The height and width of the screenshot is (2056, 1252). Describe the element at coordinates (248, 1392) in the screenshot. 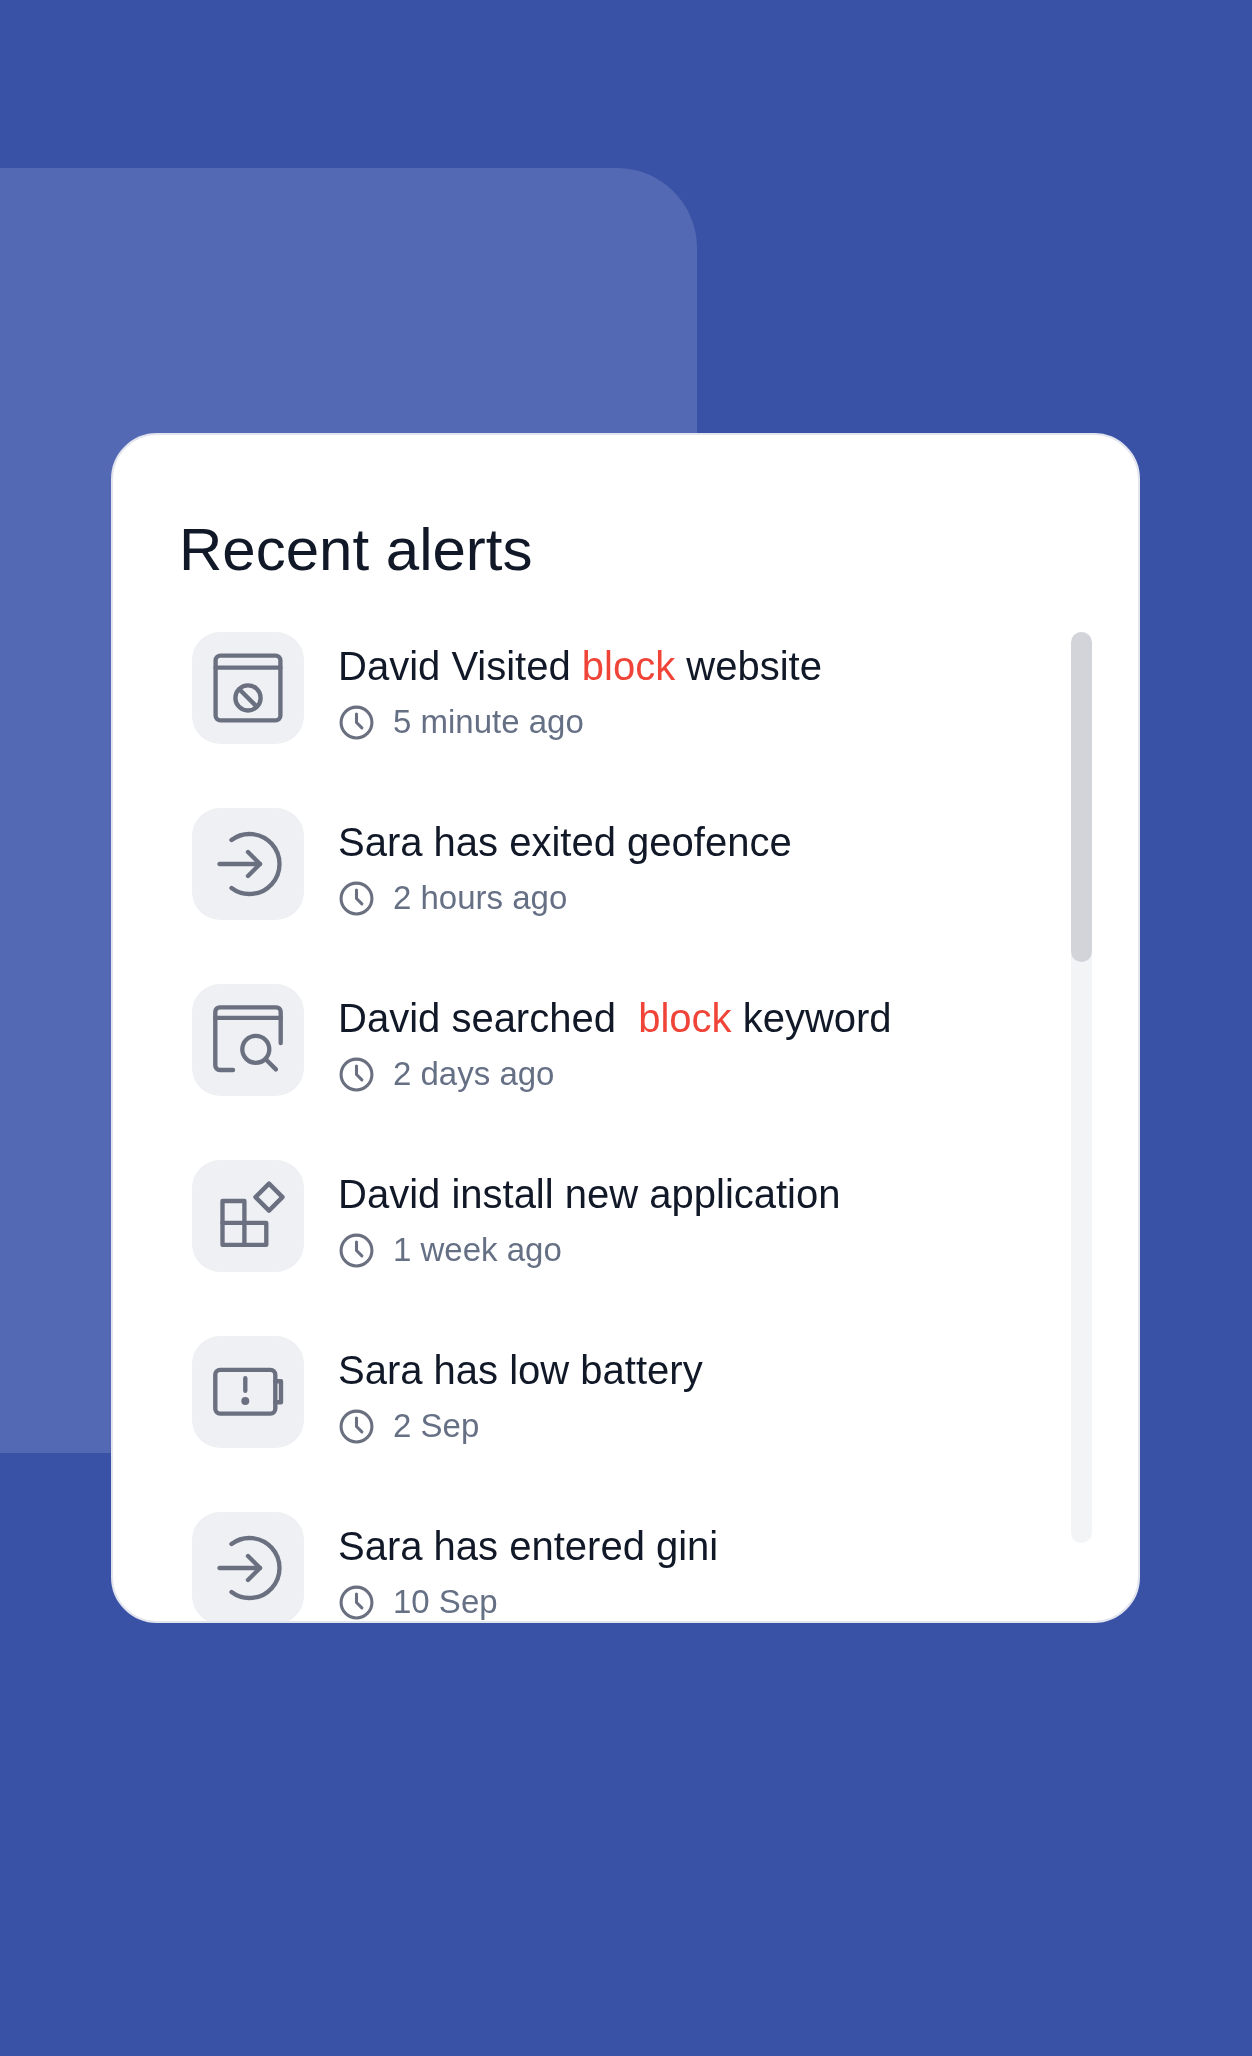

I see `battery-alert-icon` at that location.